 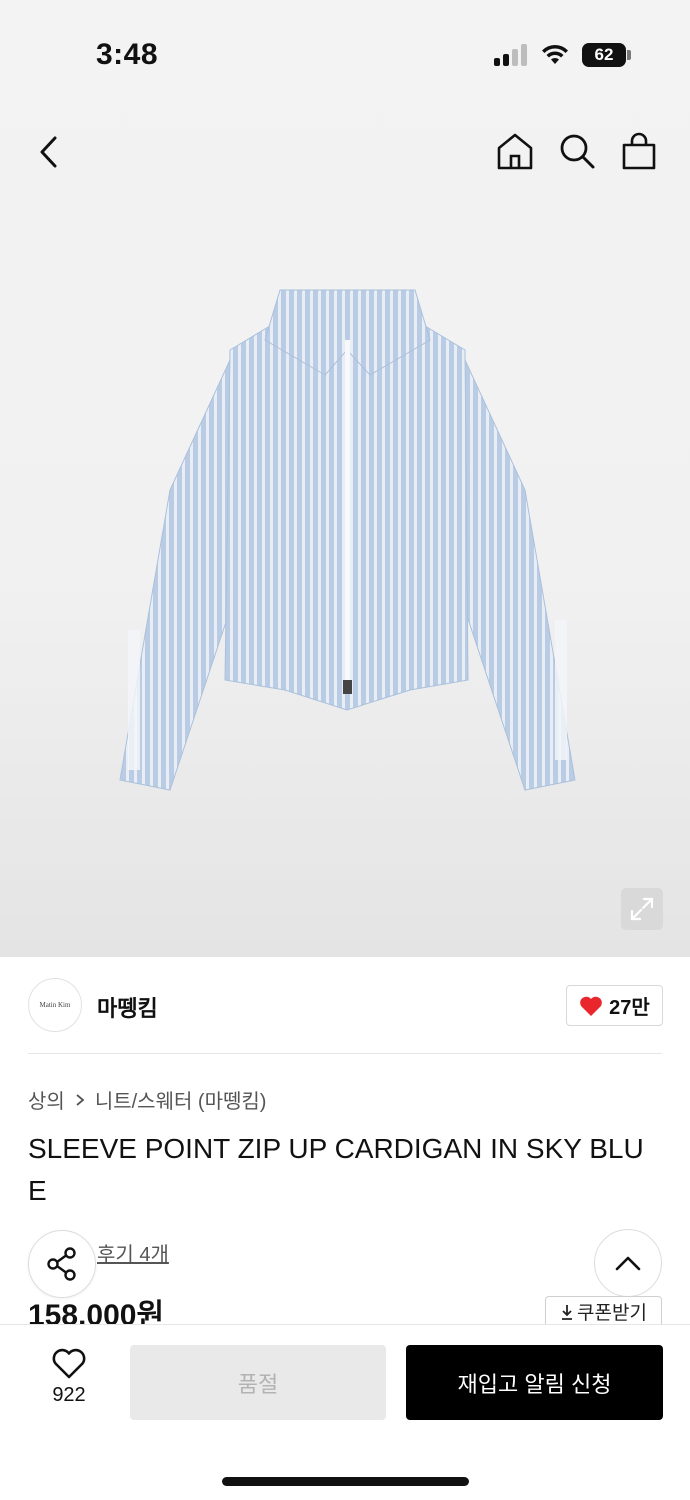 I want to click on scroll-top-button, so click(x=628, y=1263).